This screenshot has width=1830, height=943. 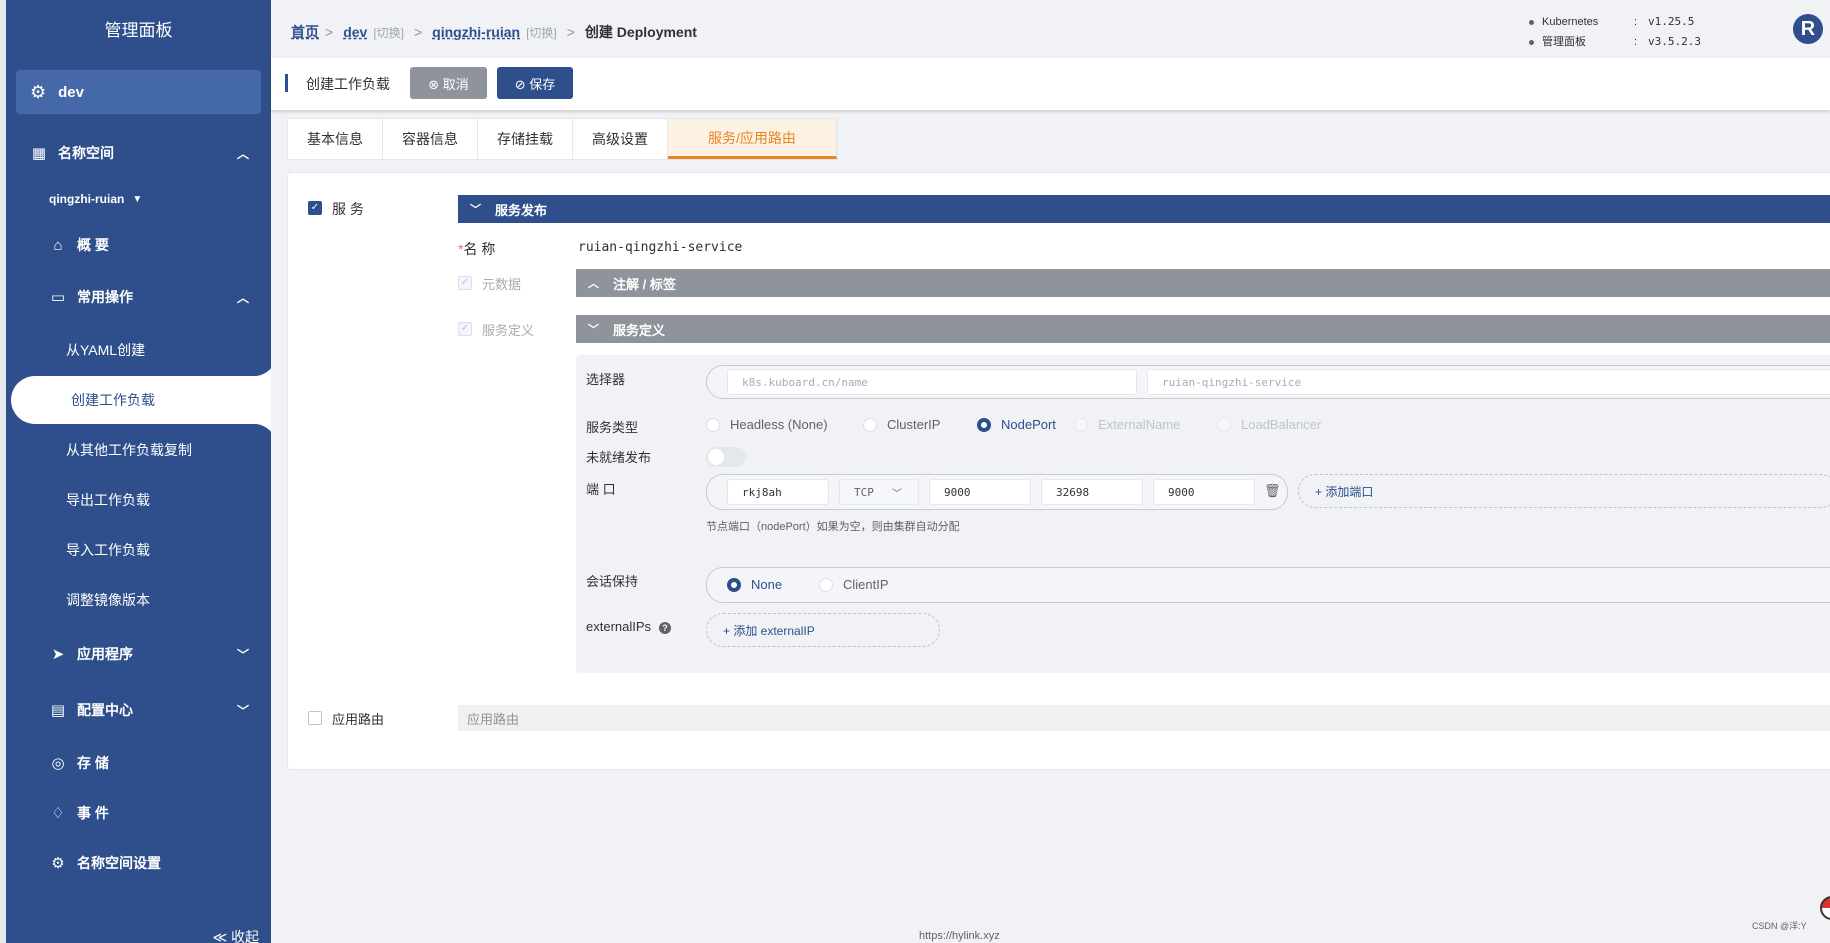 What do you see at coordinates (541, 32) in the screenshot?
I see `breadcrumb-switch-namespace: [切换]` at bounding box center [541, 32].